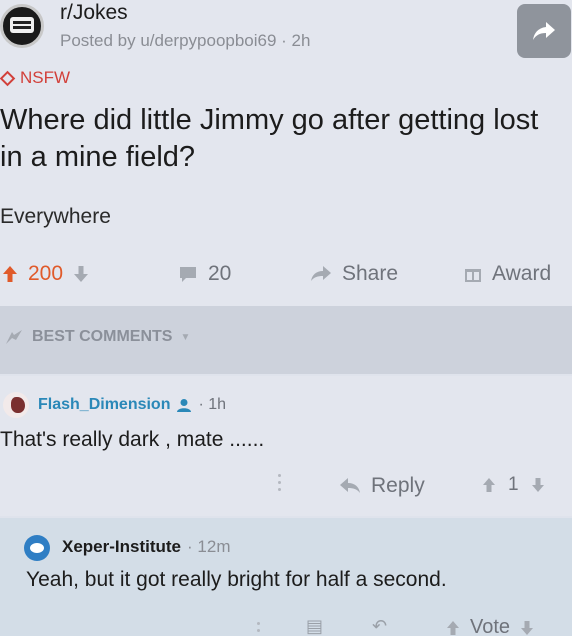 The width and height of the screenshot is (572, 636). What do you see at coordinates (185, 337) in the screenshot?
I see `chevron-down-icon: ▼` at bounding box center [185, 337].